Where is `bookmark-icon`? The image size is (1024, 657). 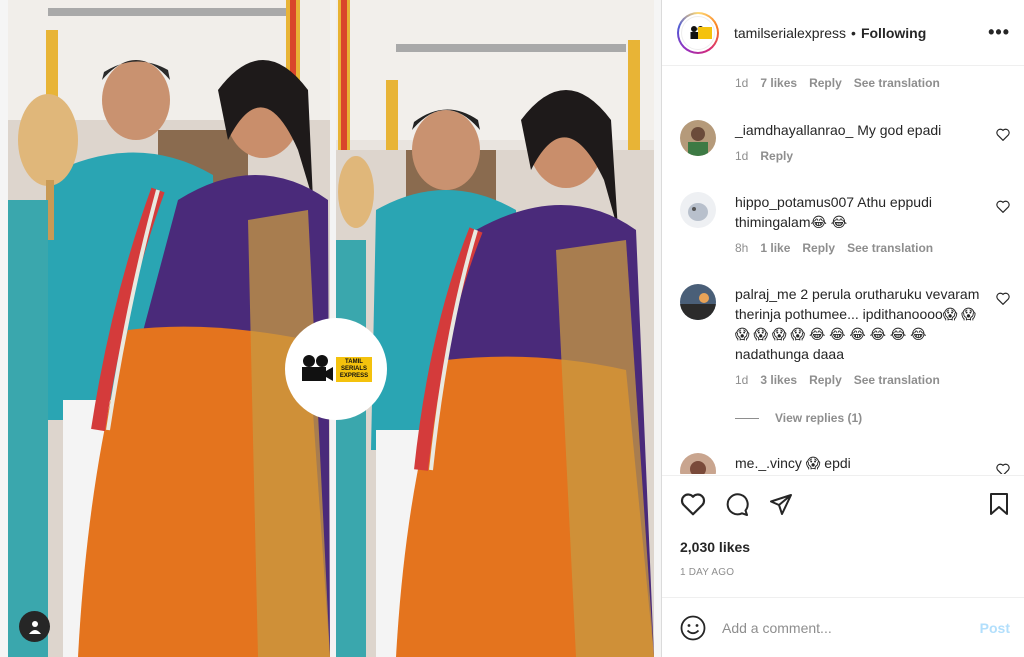
bookmark-icon is located at coordinates (999, 504).